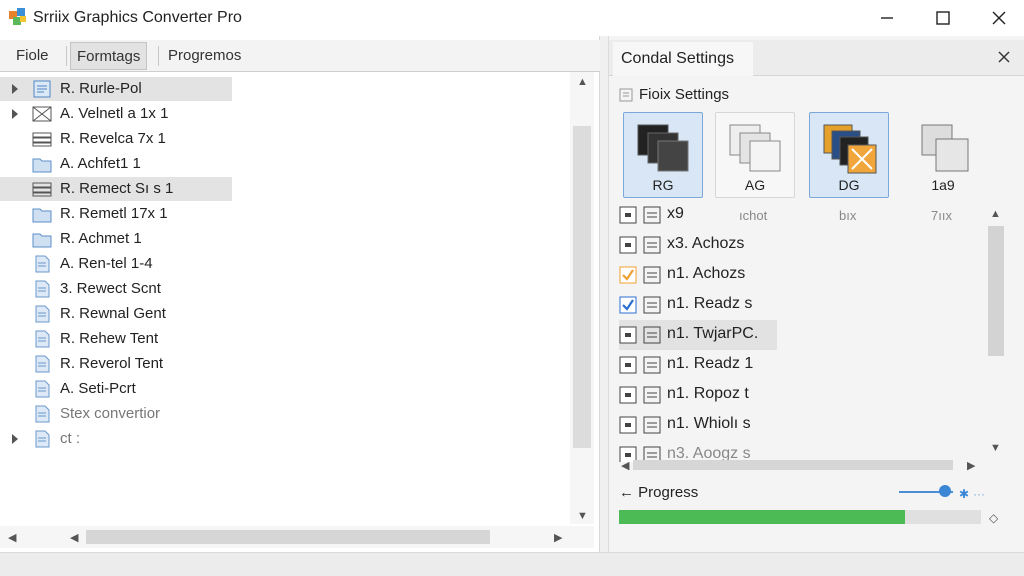 This screenshot has width=1024, height=576. What do you see at coordinates (116, 364) in the screenshot?
I see `tree-item: R. Reverol Tent` at bounding box center [116, 364].